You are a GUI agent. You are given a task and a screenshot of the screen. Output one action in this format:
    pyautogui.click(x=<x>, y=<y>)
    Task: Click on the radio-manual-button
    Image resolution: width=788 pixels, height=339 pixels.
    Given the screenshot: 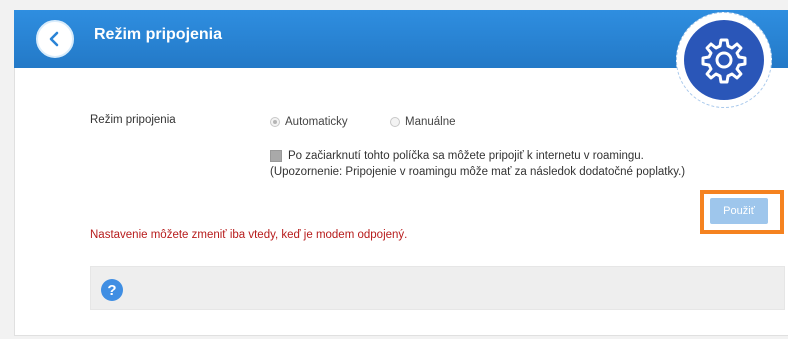 What is the action you would take?
    pyautogui.click(x=395, y=122)
    